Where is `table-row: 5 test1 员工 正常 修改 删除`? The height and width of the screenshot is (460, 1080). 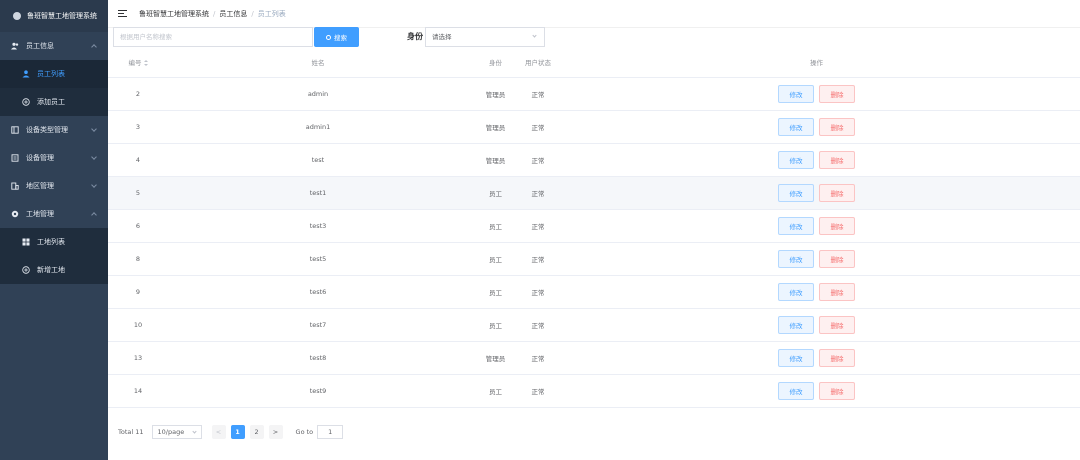 table-row: 5 test1 员工 正常 修改 删除 is located at coordinates (594, 193).